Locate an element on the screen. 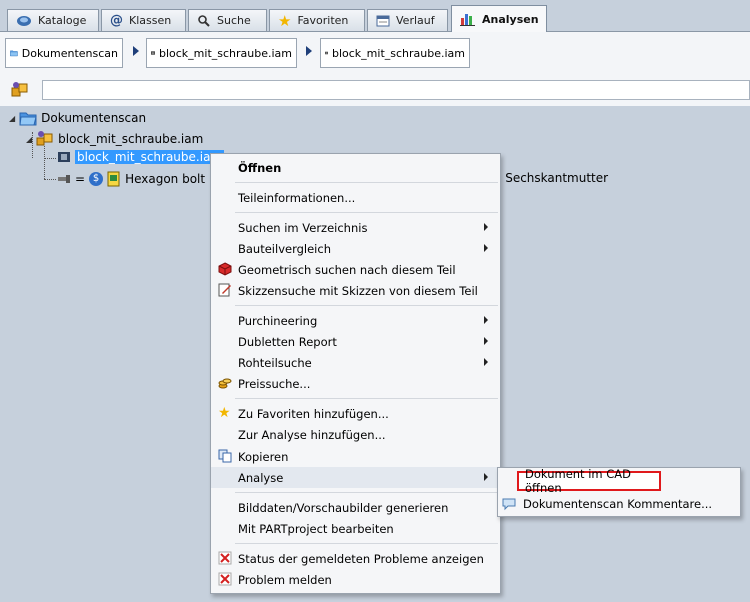 Image resolution: width=750 pixels, height=602 pixels. tab-klassen: @ Klassen is located at coordinates (143, 20).